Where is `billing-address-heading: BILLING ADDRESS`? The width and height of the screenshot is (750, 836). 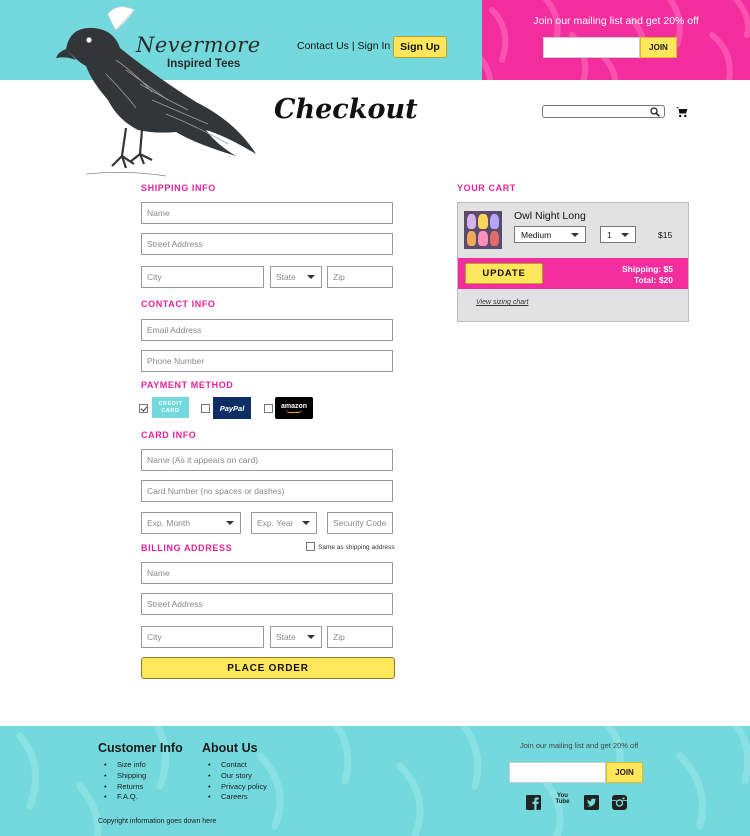
billing-address-heading: BILLING ADDRESS is located at coordinates (187, 548).